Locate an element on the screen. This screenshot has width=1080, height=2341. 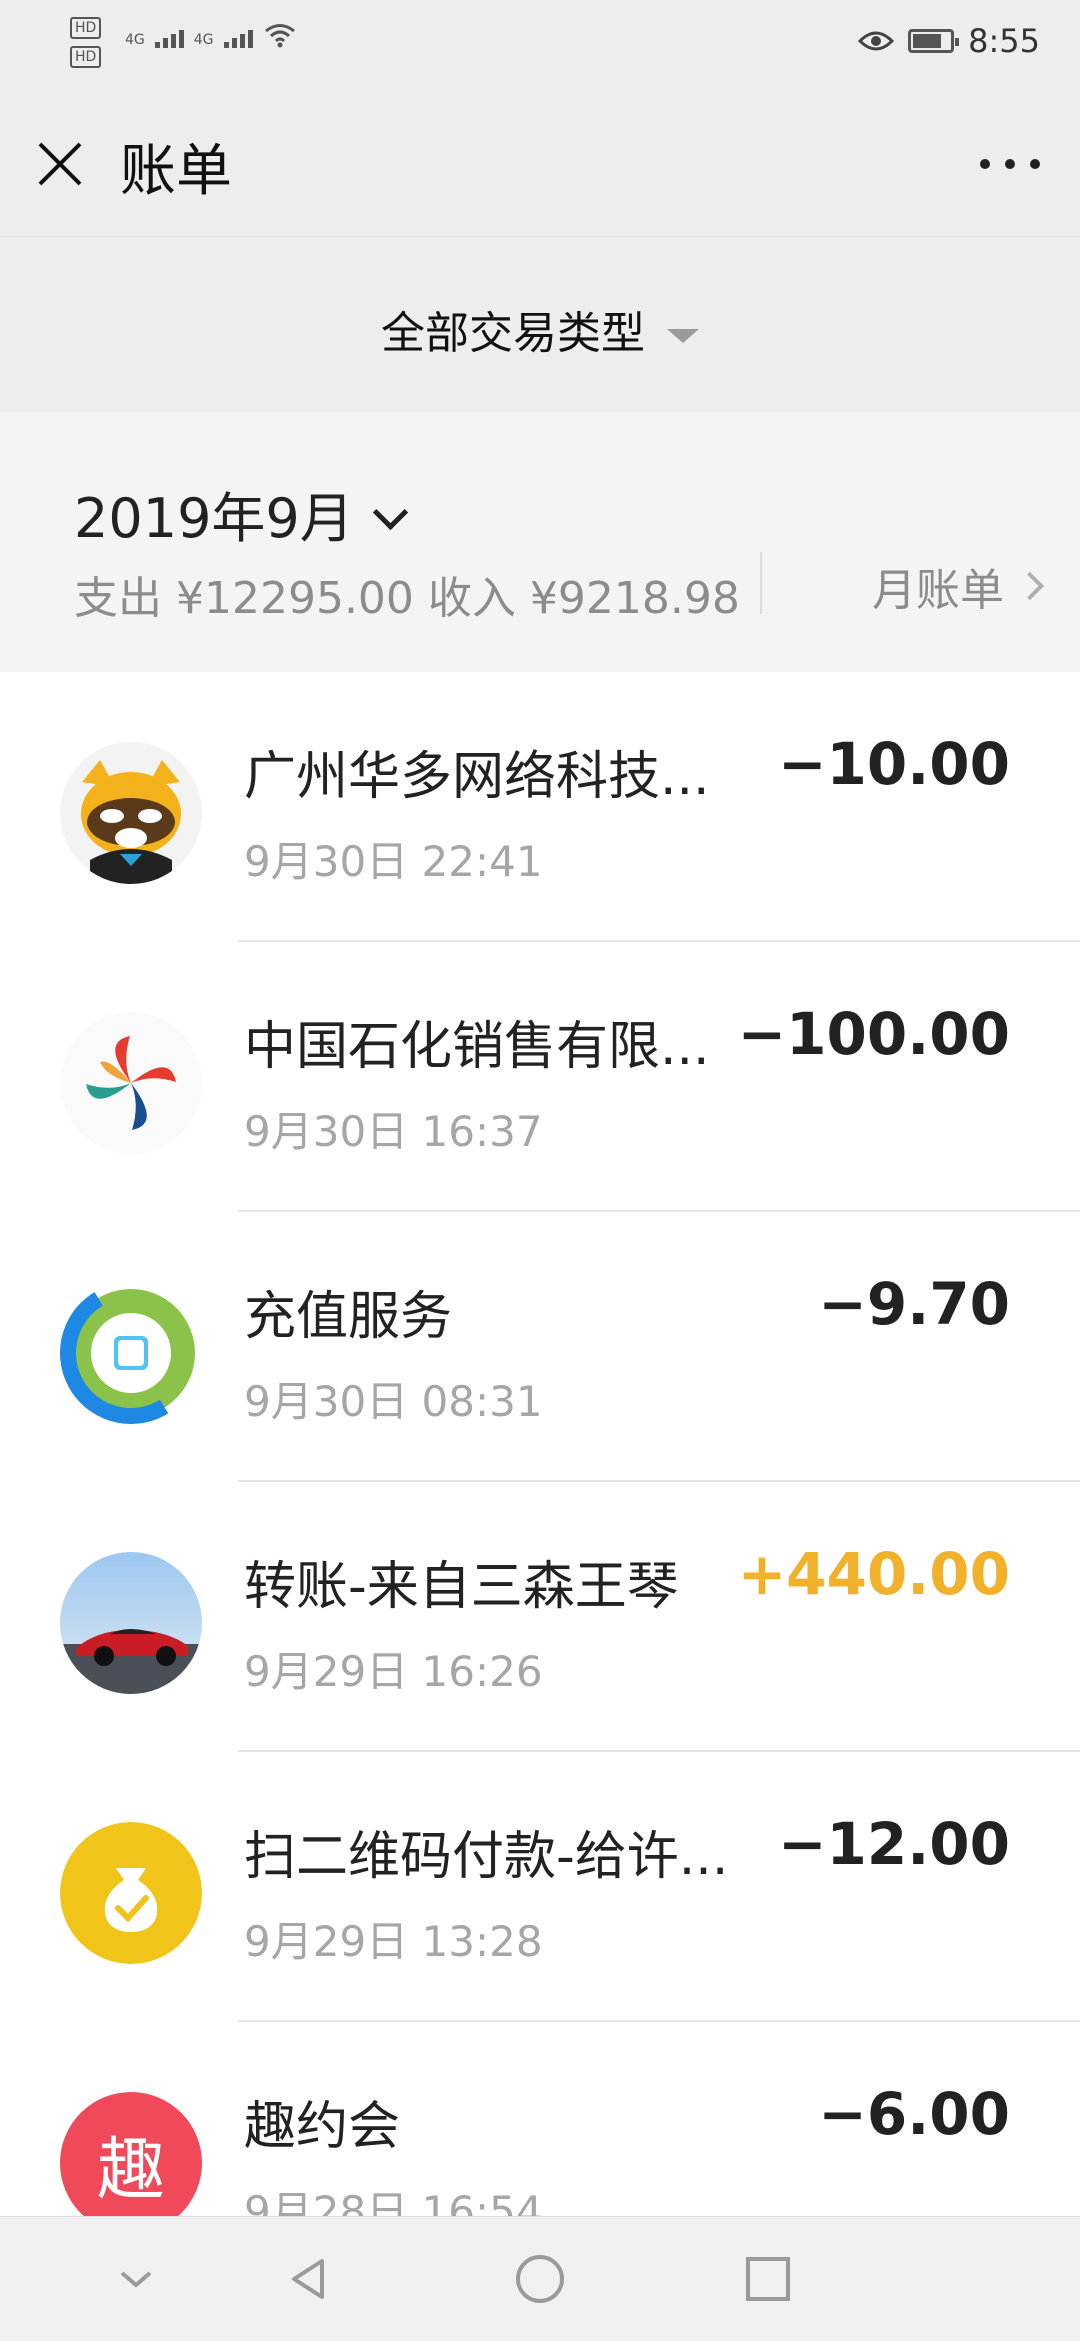
network-type-2: 4G is located at coordinates (203, 40).